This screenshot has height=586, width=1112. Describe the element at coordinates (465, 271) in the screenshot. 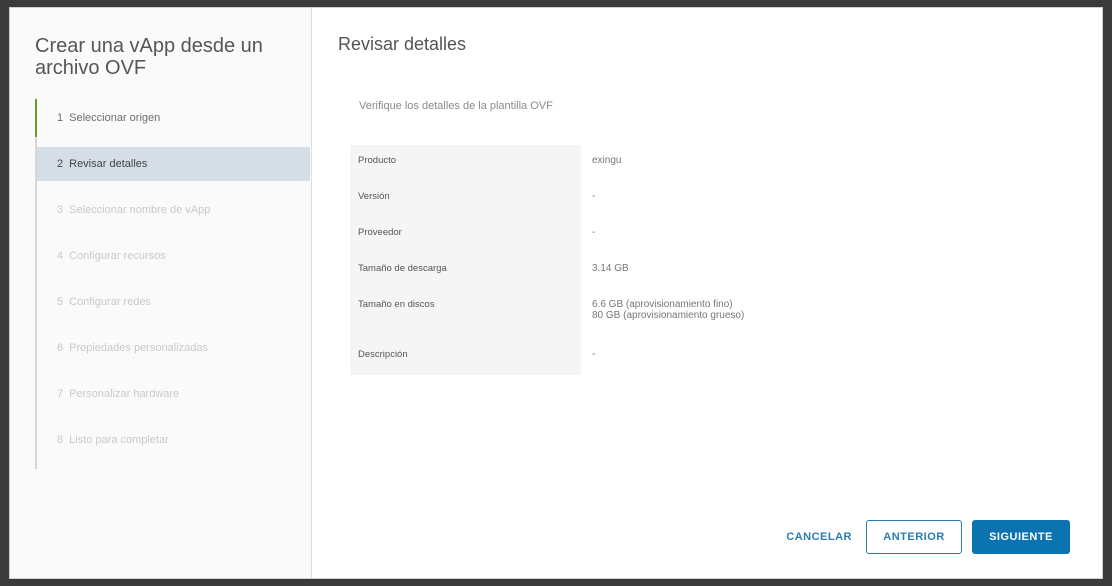

I see `detail-key: Tamaño de descarga` at that location.